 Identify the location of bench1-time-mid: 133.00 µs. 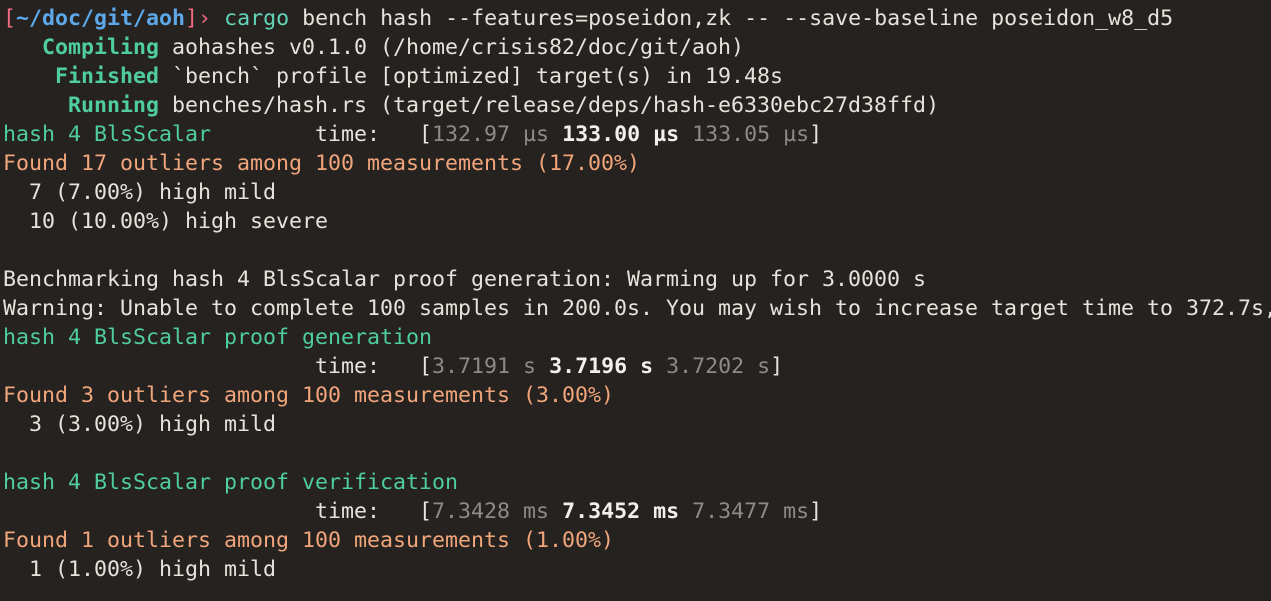
(621, 134).